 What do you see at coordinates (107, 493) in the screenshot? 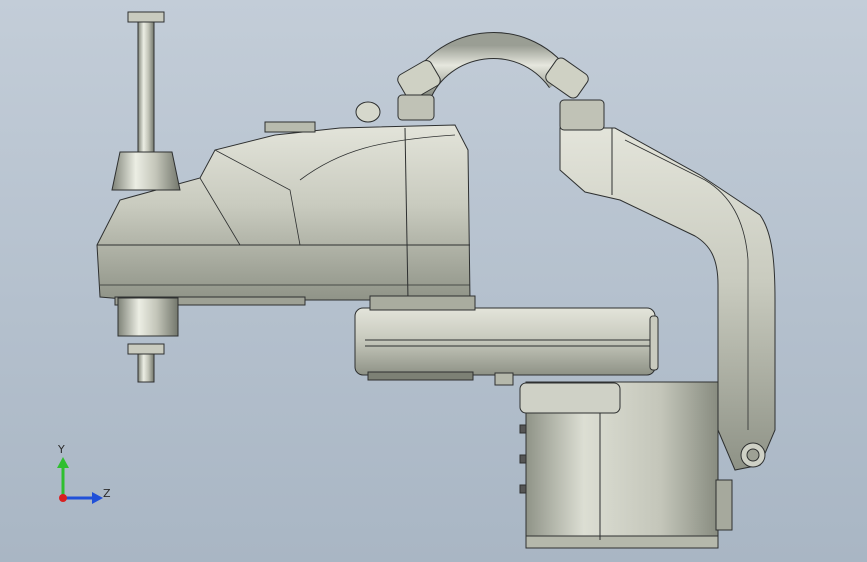
I see `z-axis-label: Z` at bounding box center [107, 493].